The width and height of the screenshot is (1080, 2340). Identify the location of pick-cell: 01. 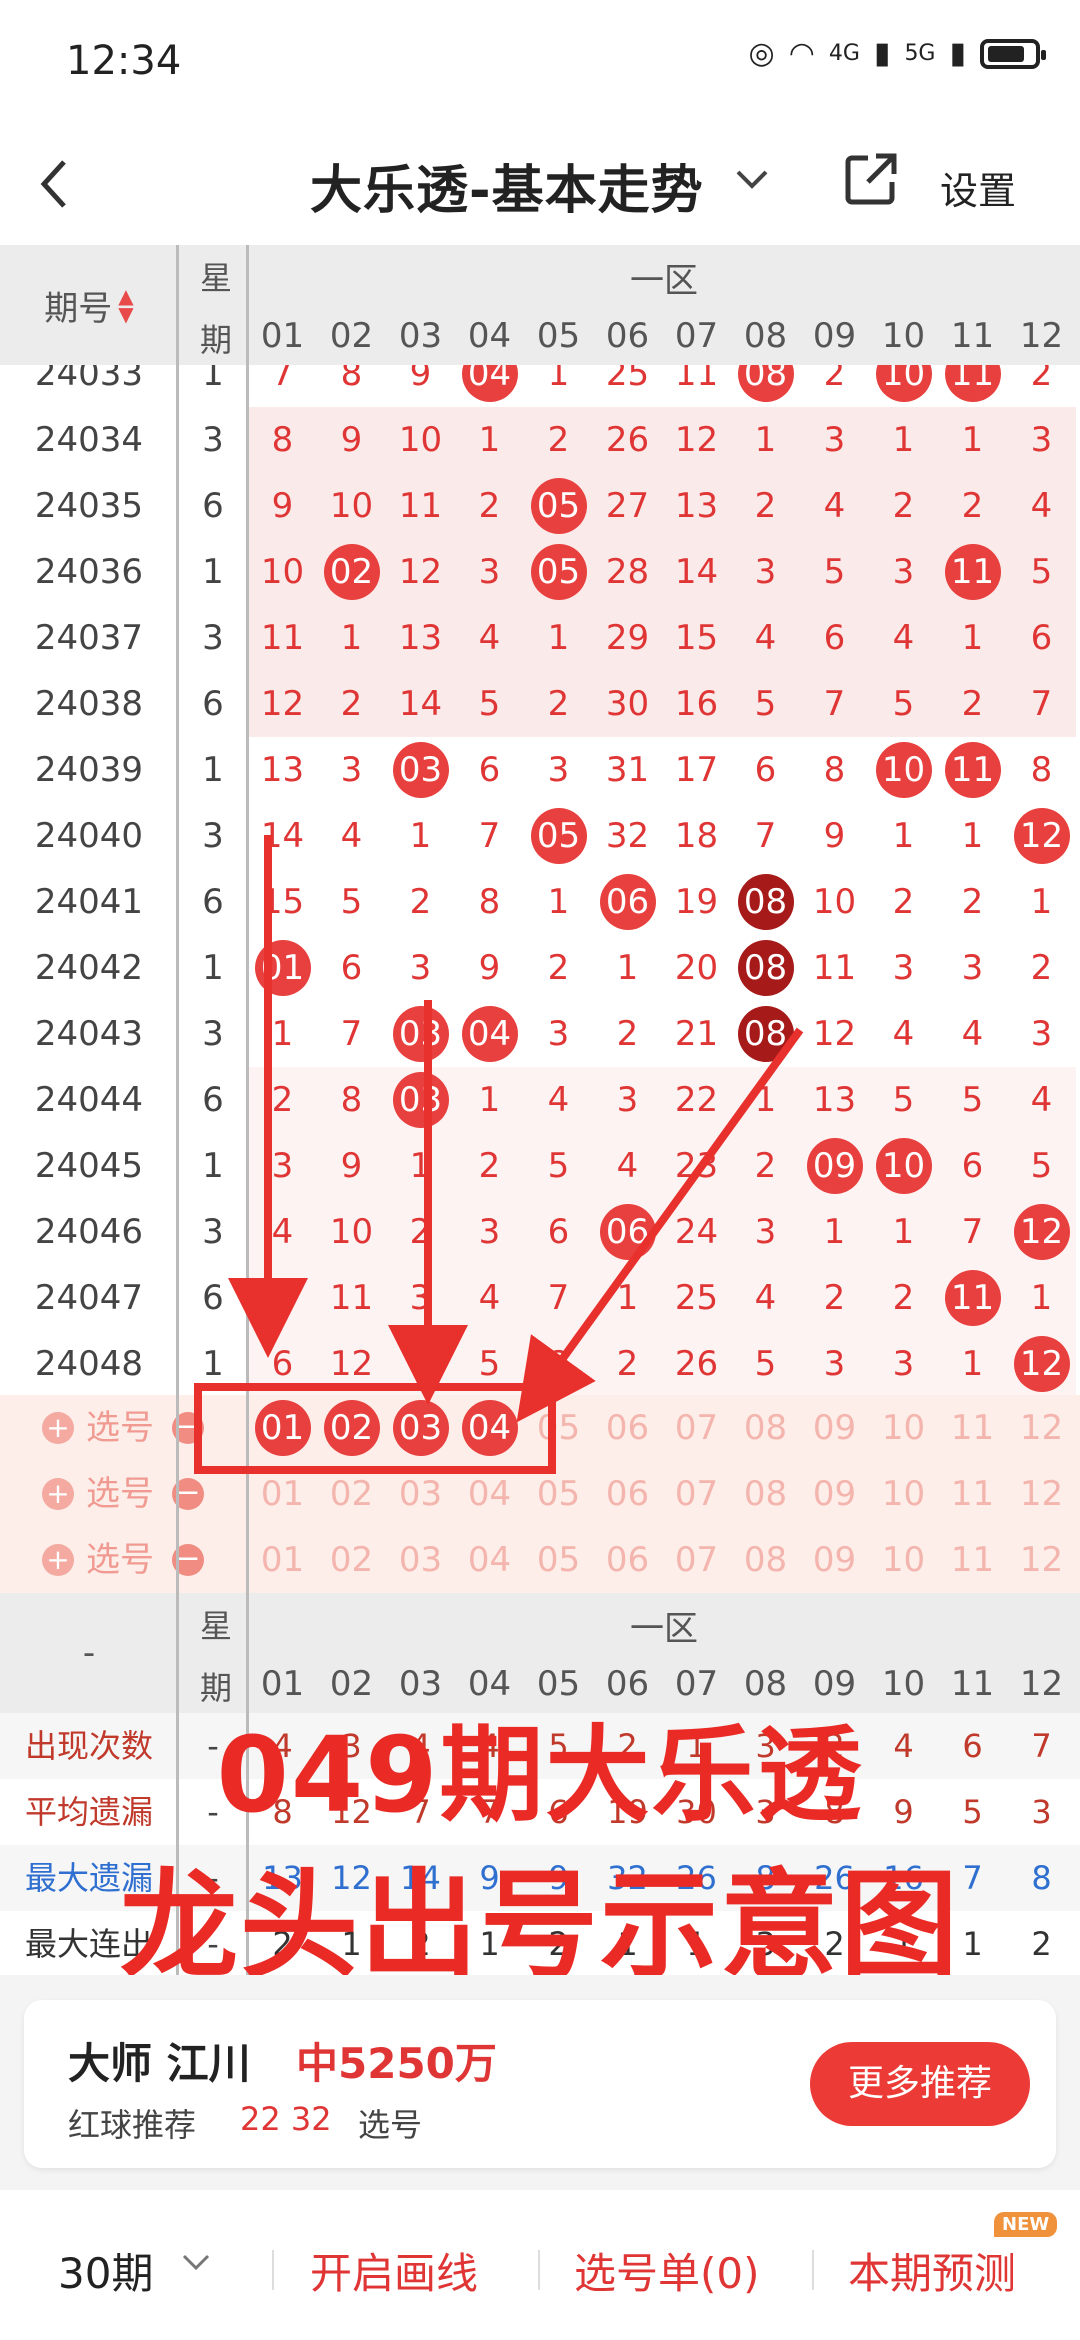
(282, 1494).